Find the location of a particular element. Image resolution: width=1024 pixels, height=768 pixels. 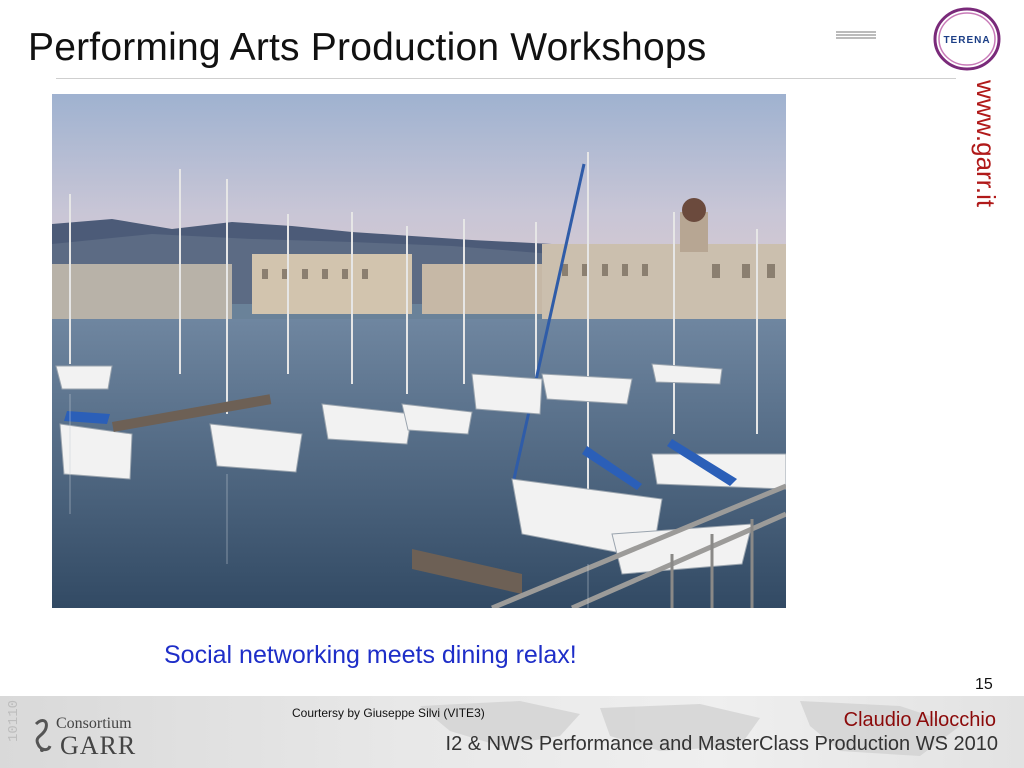

garr-url-text: www.garr.it is located at coordinates (986, 144).